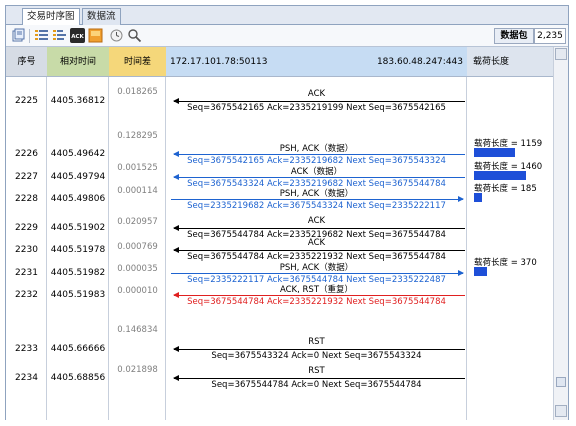  Describe the element at coordinates (510, 248) in the screenshot. I see `payload-column` at that location.